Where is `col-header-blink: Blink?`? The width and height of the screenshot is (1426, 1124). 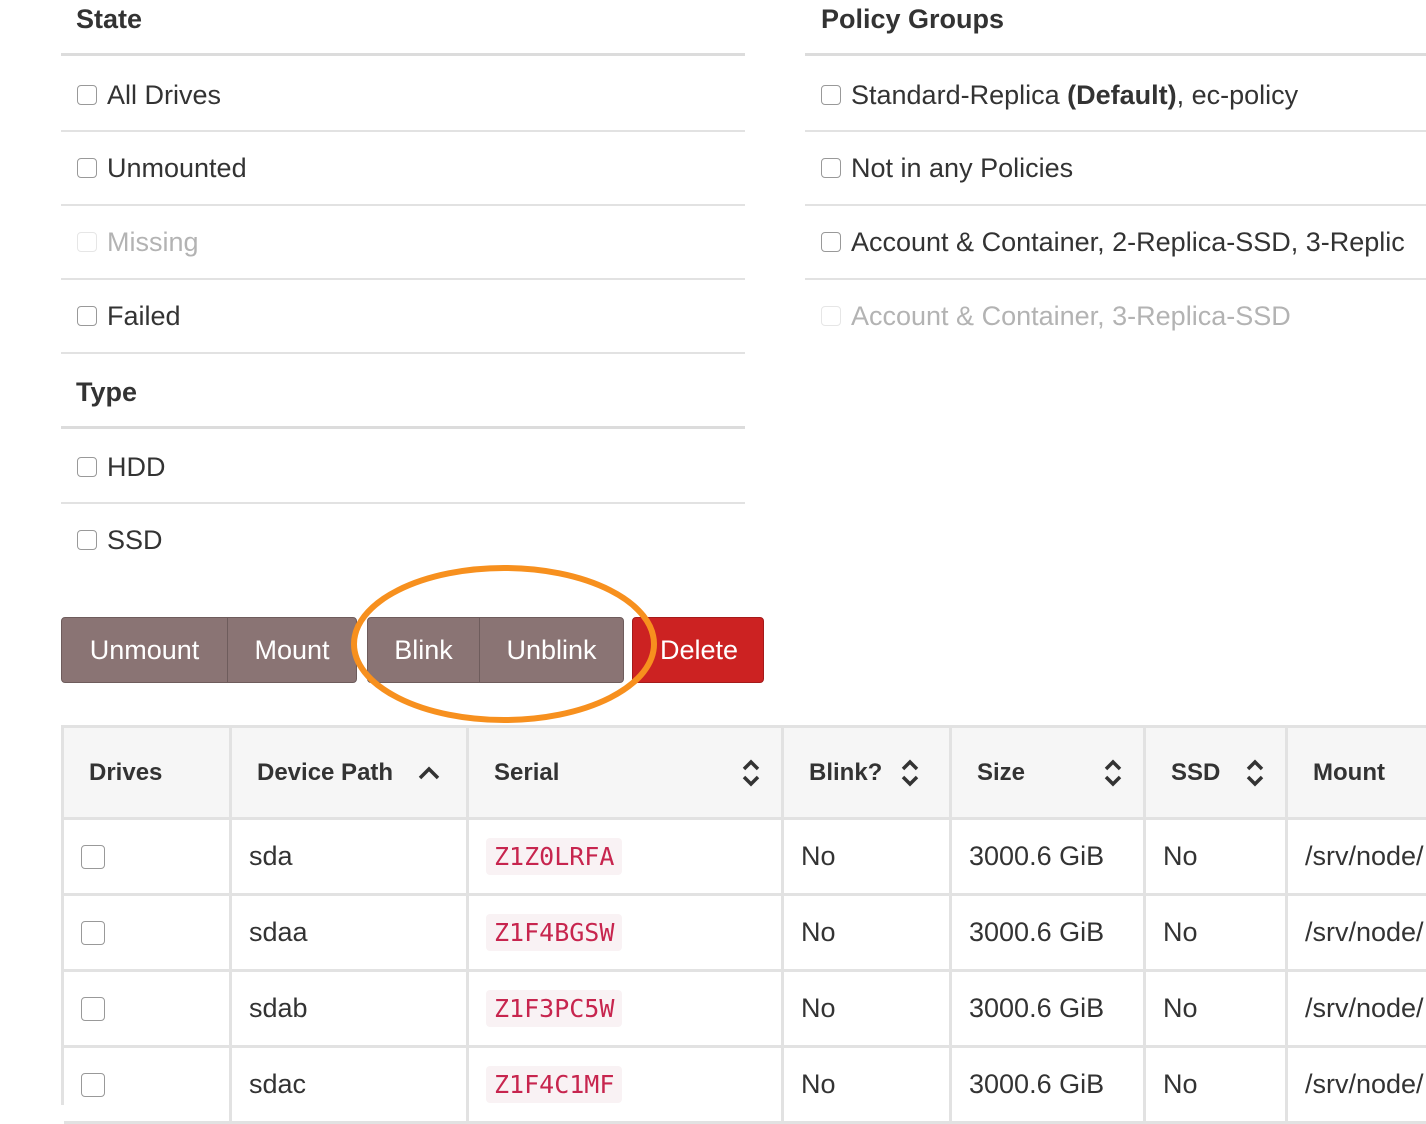
col-header-blink: Blink? is located at coordinates (868, 774).